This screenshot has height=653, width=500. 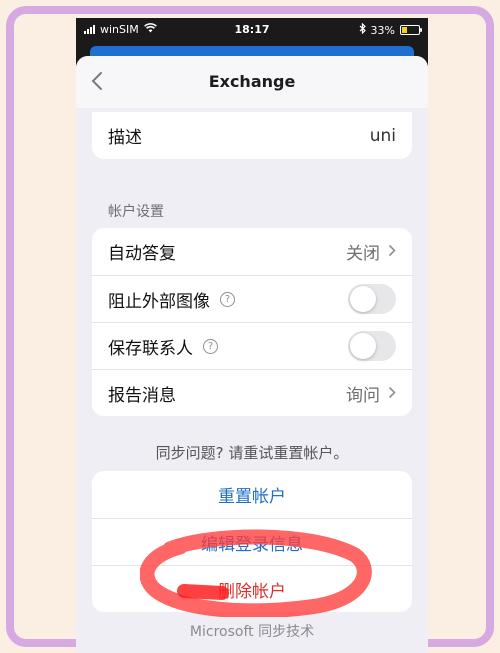 I want to click on battery-percent: 33%, so click(x=382, y=30).